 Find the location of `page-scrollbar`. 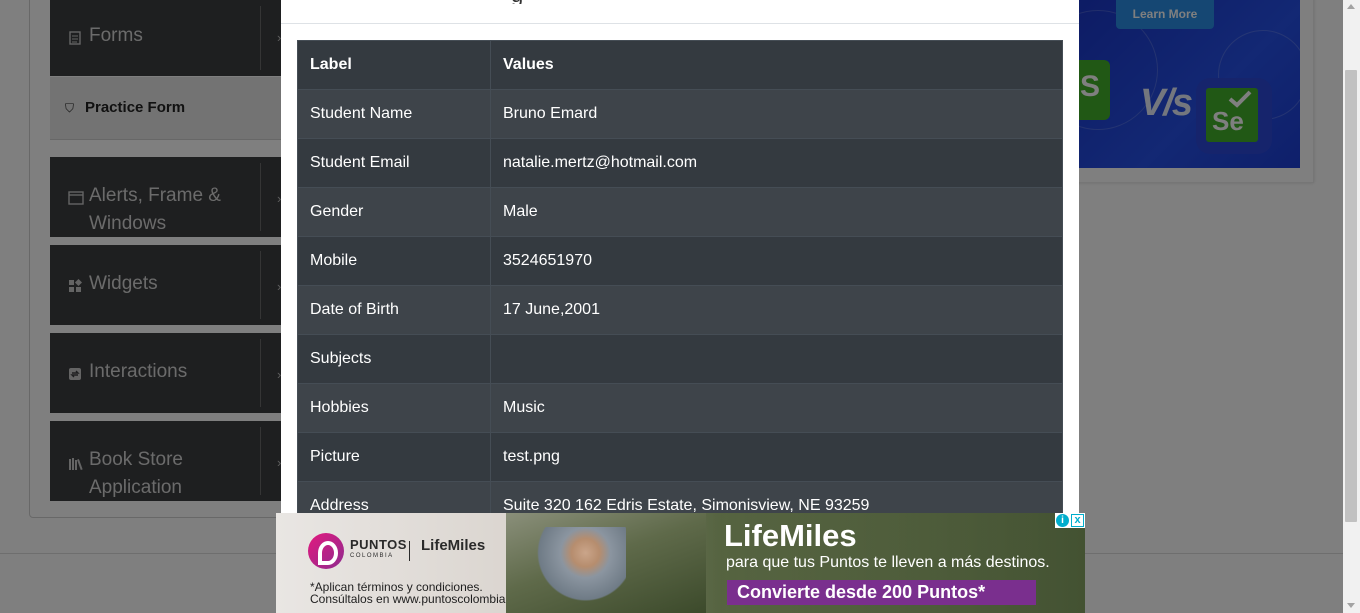

page-scrollbar is located at coordinates (1351, 306).